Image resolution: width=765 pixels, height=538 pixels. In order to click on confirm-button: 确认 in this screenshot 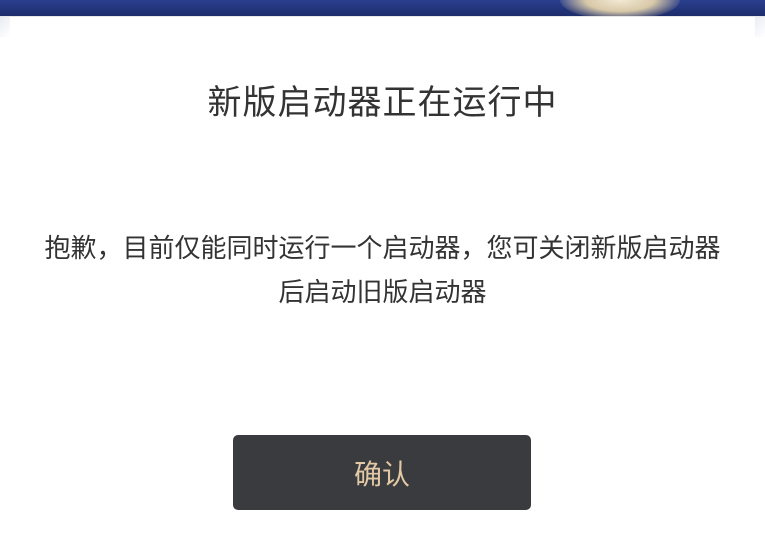, I will do `click(382, 472)`.